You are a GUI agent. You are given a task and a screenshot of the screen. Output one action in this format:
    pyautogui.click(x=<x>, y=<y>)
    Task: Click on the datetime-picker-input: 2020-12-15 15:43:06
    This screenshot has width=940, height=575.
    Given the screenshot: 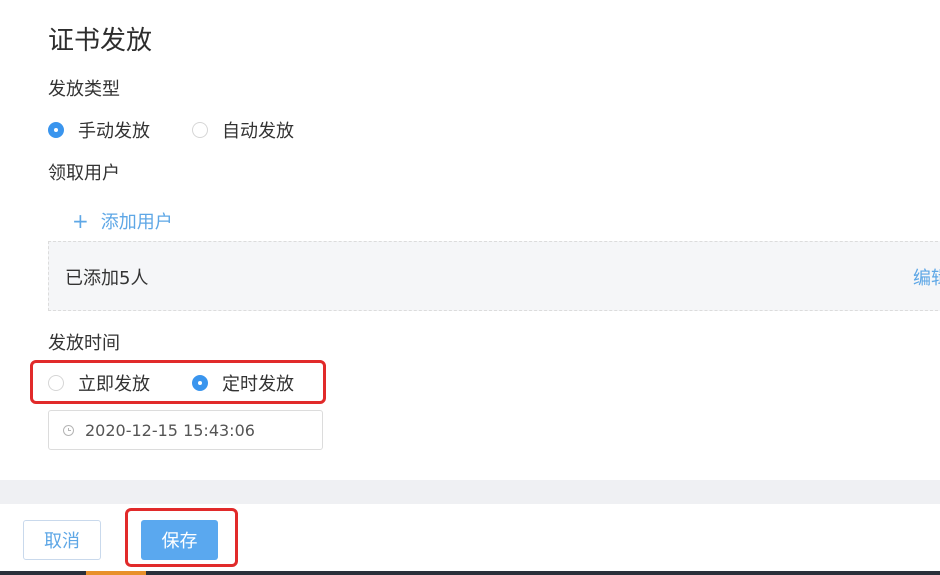 What is the action you would take?
    pyautogui.click(x=185, y=430)
    